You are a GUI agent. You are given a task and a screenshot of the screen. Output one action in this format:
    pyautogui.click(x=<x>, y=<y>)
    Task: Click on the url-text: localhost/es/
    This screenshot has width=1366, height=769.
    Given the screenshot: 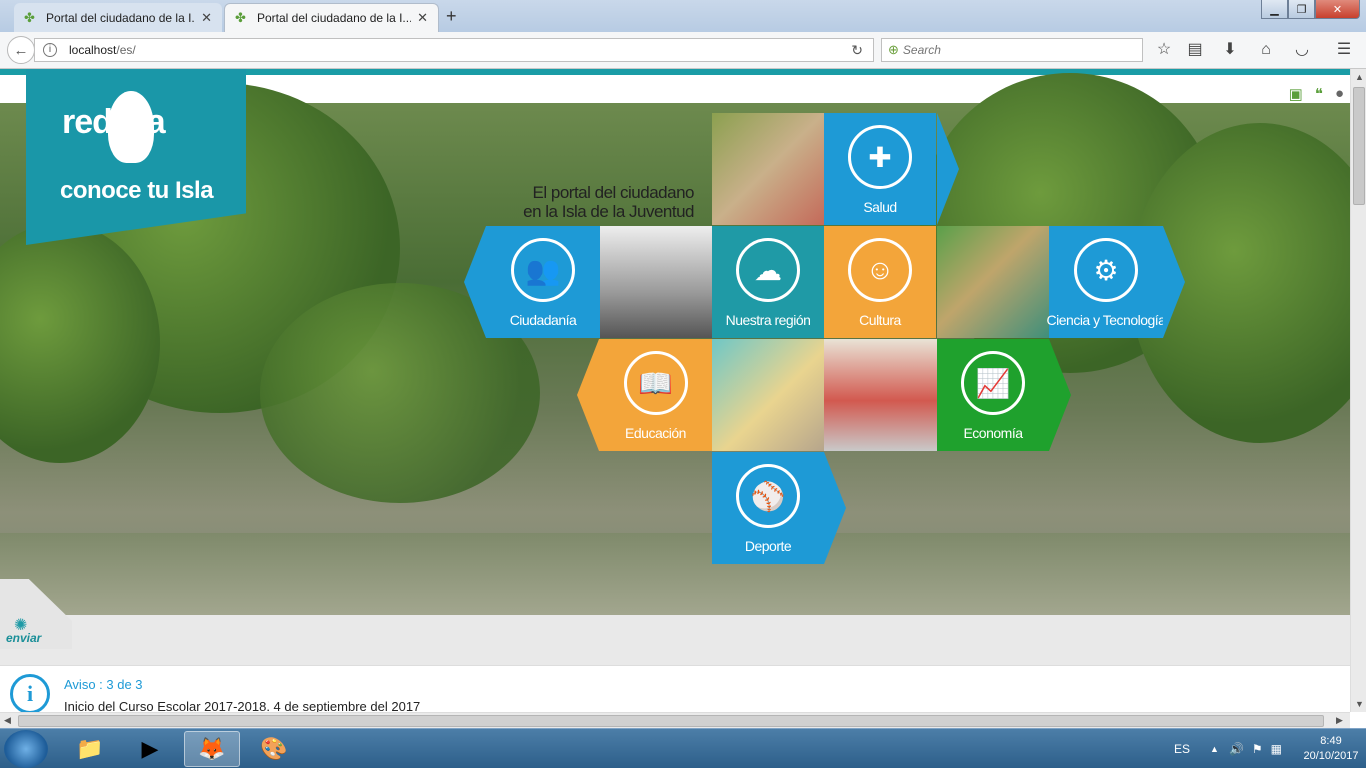 What is the action you would take?
    pyautogui.click(x=102, y=50)
    